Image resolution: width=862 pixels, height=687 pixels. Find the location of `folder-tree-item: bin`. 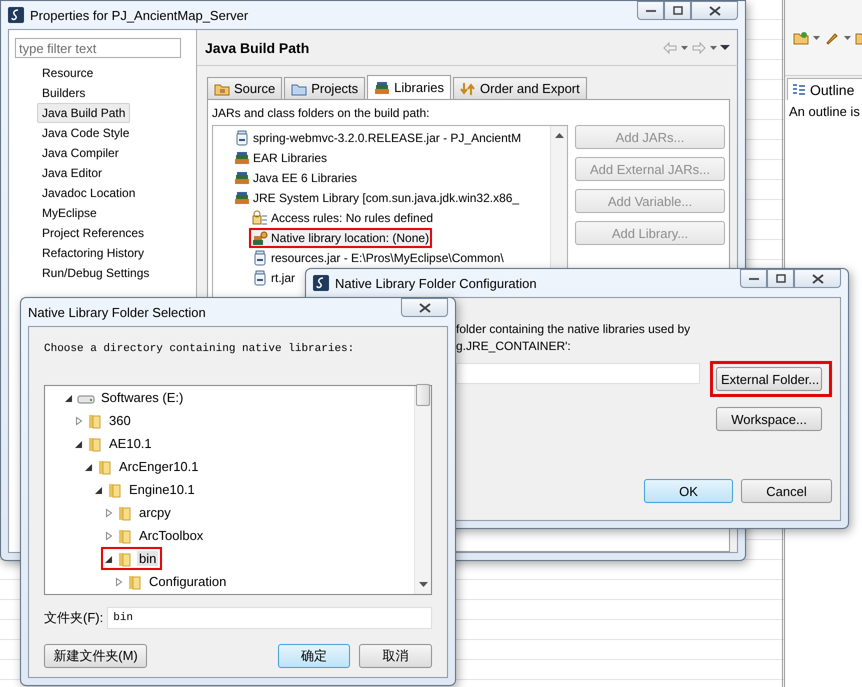

folder-tree-item: bin is located at coordinates (131, 558).